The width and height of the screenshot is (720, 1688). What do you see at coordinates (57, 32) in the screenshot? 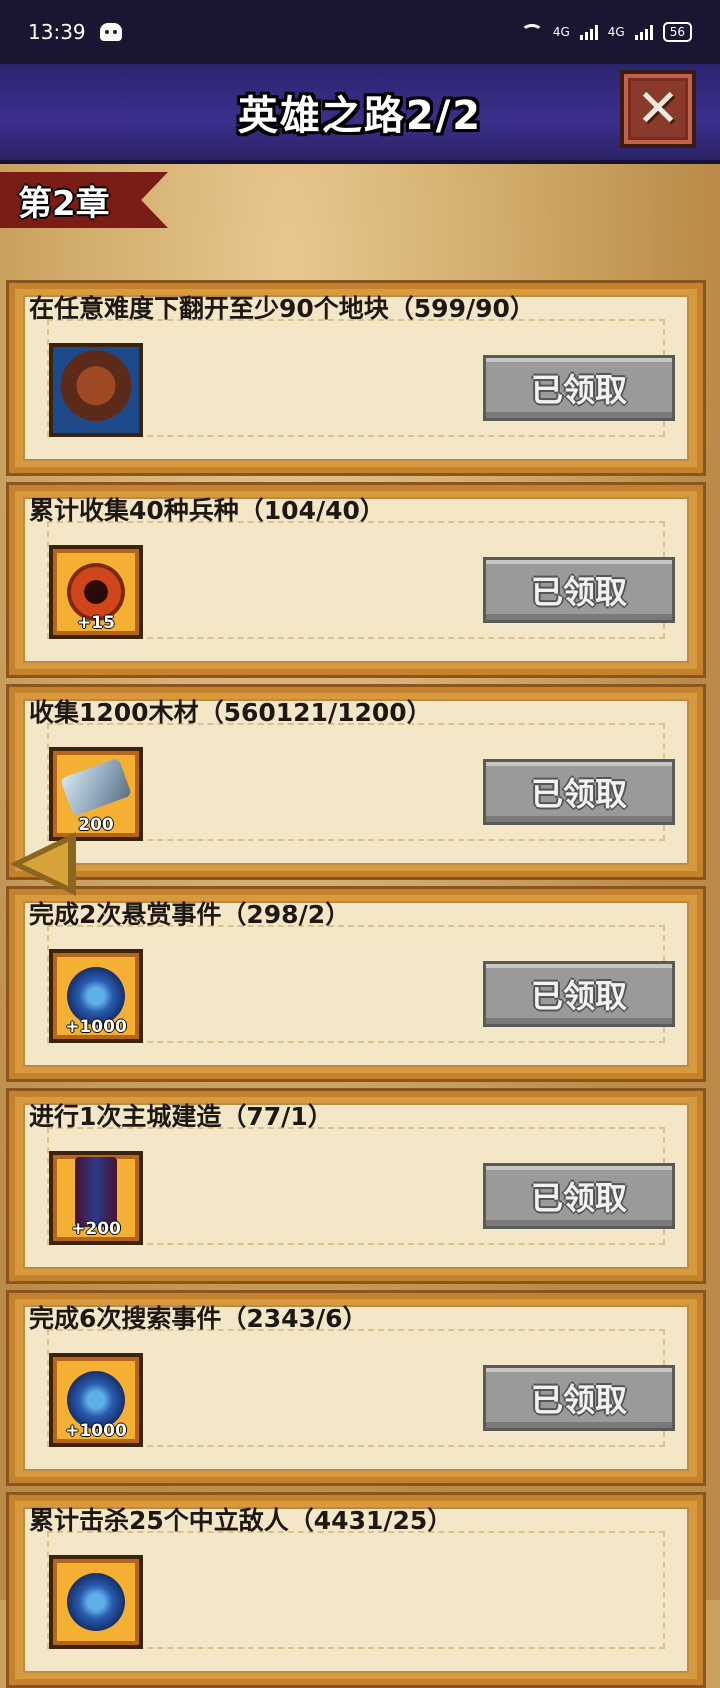
I see `status-time: 13:39` at bounding box center [57, 32].